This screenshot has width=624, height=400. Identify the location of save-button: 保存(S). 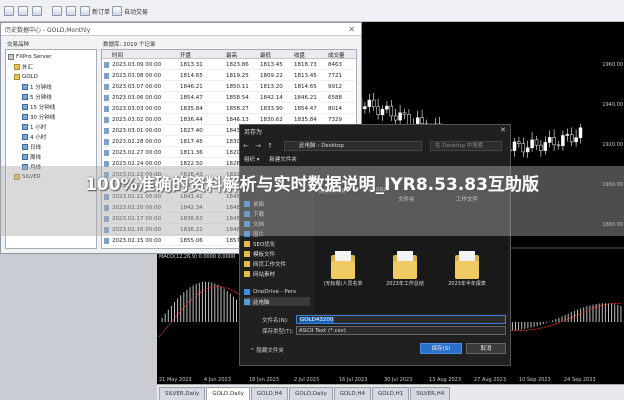
(441, 348).